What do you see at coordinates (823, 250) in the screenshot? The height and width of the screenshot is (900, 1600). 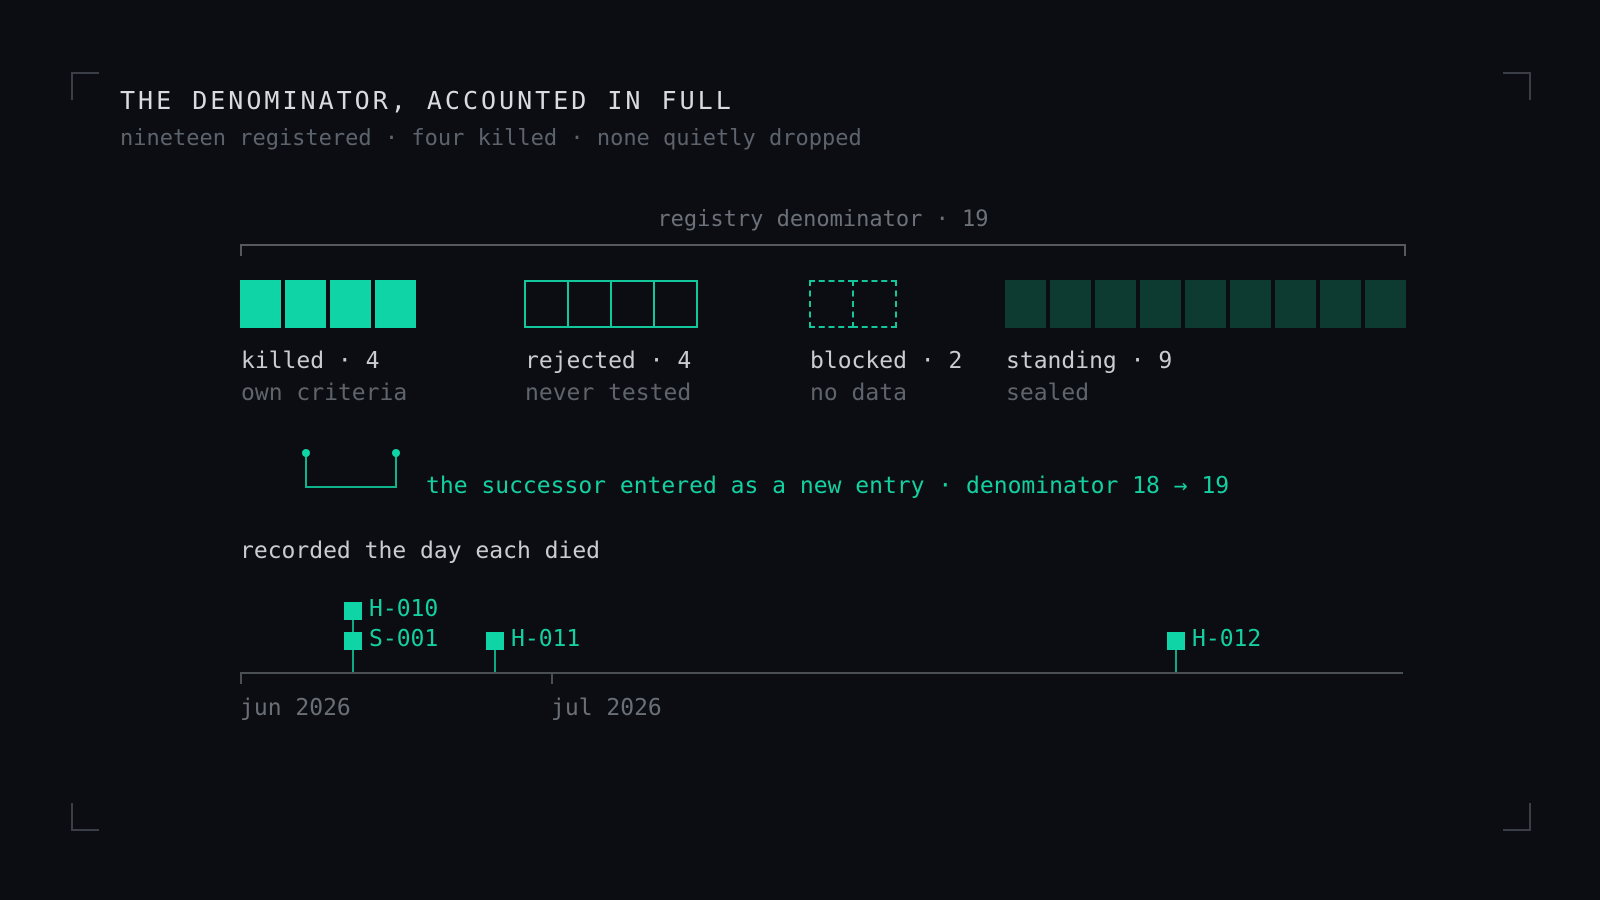 I see `registry-bracket` at bounding box center [823, 250].